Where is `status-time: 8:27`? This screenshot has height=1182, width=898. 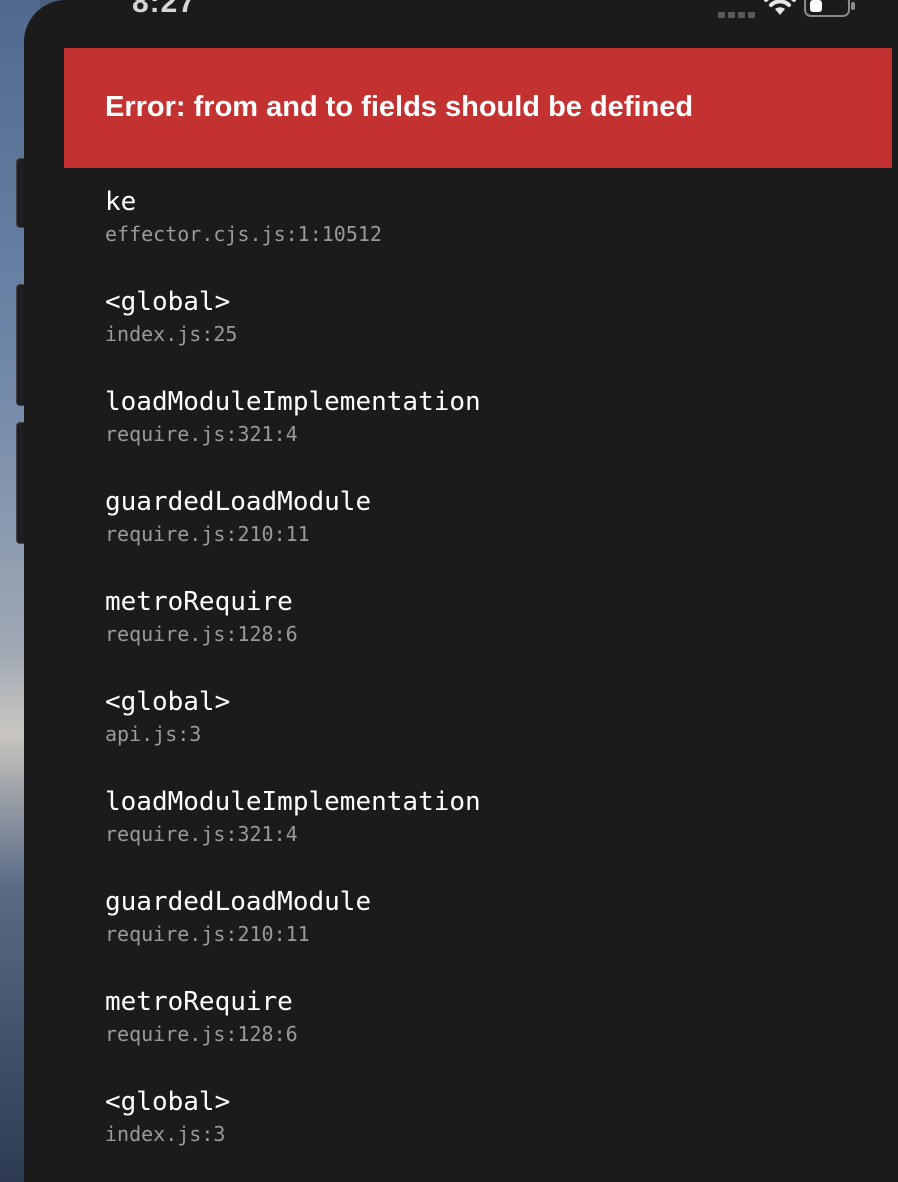
status-time: 8:27 is located at coordinates (164, 9).